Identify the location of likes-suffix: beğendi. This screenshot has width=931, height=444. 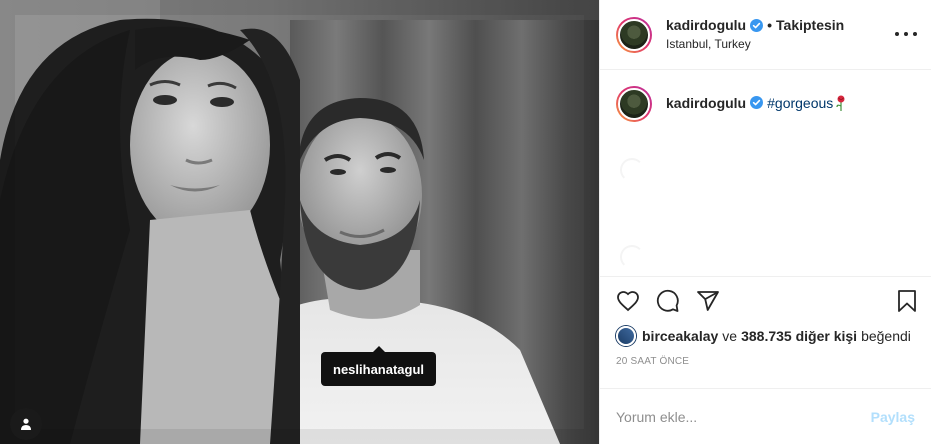
(886, 336).